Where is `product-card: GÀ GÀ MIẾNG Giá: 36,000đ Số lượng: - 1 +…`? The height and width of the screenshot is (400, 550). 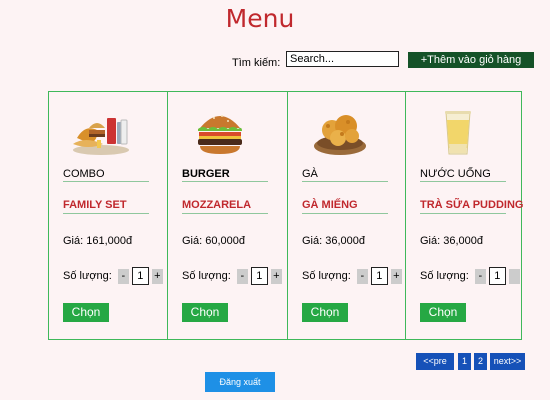
product-card: GÀ GÀ MIẾNG Giá: 36,000đ Số lượng: - 1 +… is located at coordinates (347, 215).